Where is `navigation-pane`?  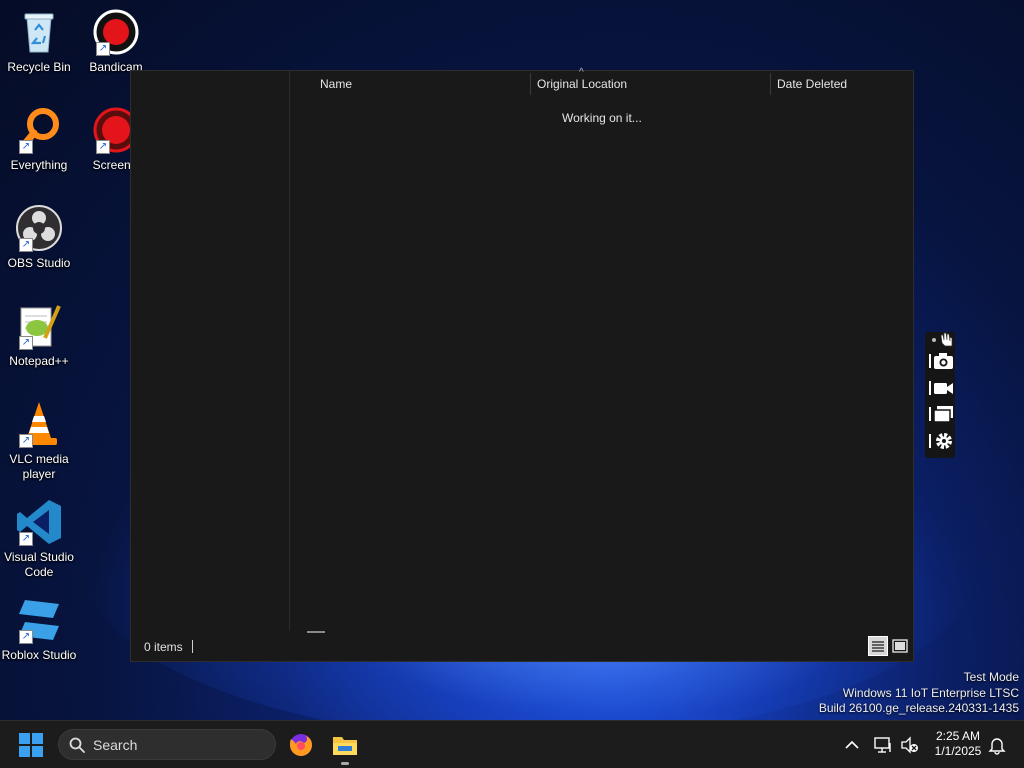
navigation-pane is located at coordinates (210, 351).